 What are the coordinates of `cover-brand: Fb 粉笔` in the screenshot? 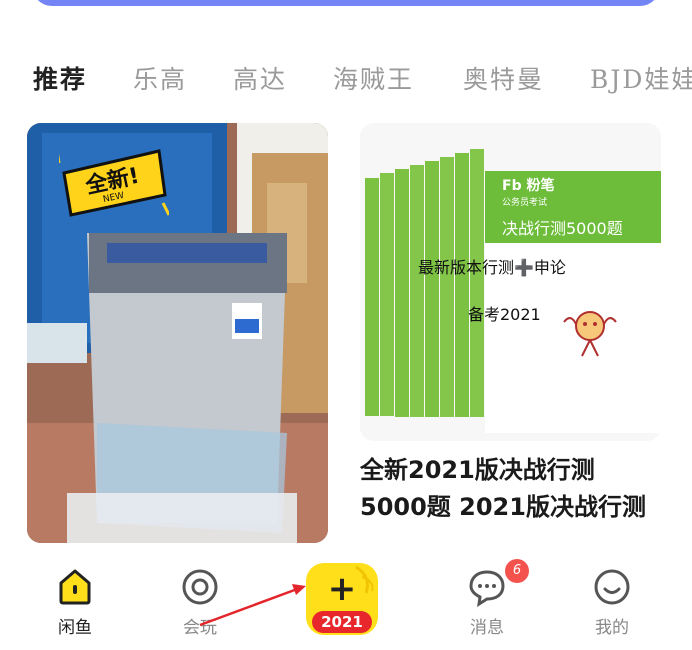 It's located at (528, 186).